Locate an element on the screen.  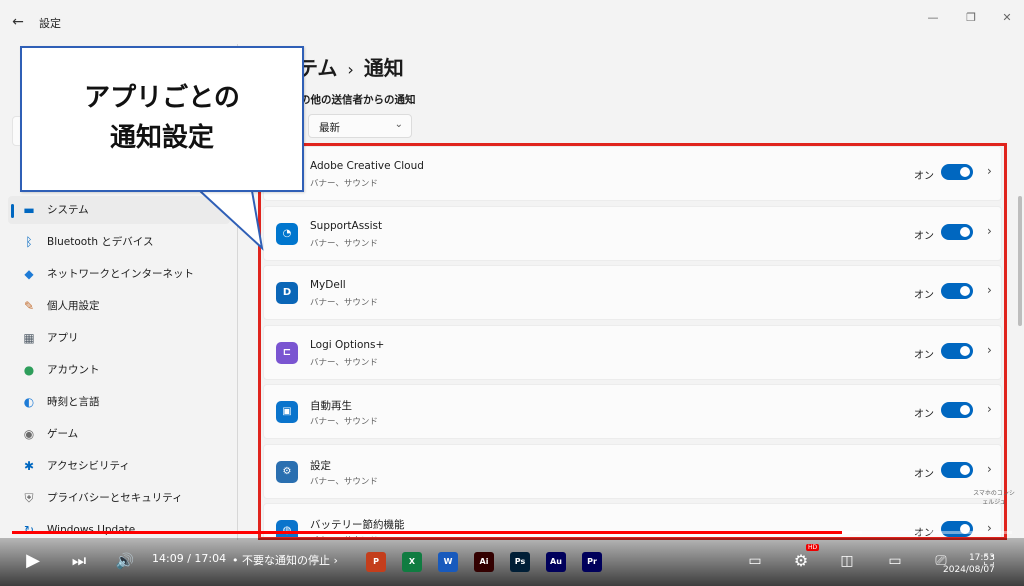
callout-bubble: アプリごとの 通知設定 is located at coordinates (162, 119).